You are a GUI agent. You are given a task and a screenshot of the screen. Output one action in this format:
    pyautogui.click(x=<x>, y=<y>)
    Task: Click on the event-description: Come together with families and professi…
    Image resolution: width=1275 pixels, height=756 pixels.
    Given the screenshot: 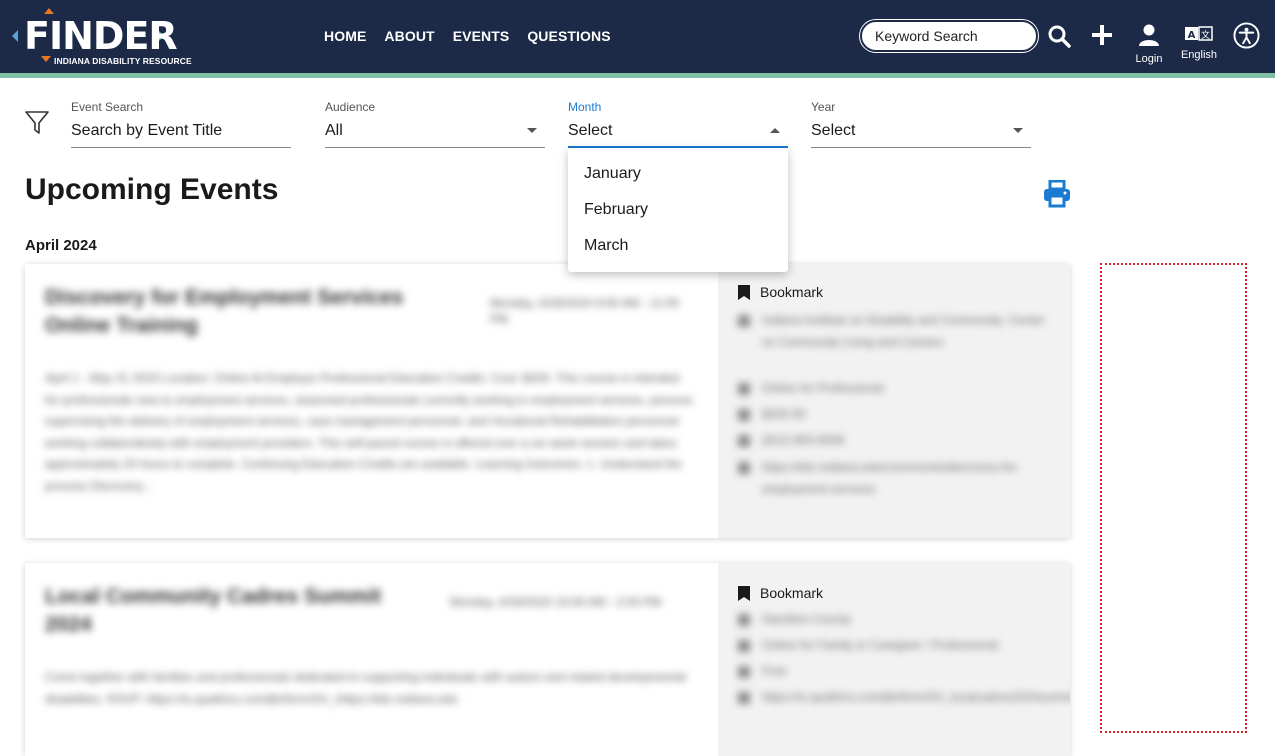 What is the action you would take?
    pyautogui.click(x=366, y=688)
    